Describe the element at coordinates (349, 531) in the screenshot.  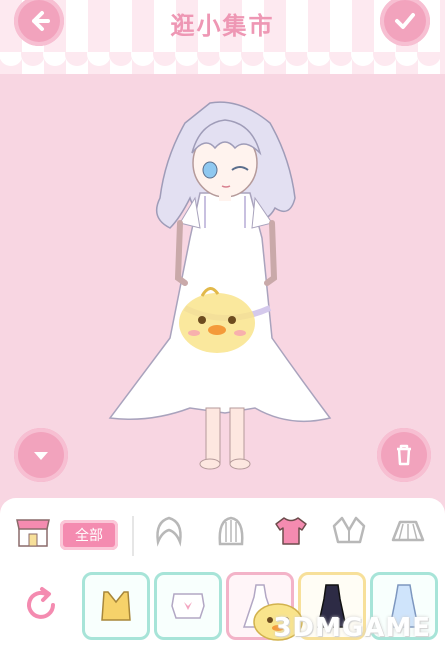
I see `jacket-icon` at that location.